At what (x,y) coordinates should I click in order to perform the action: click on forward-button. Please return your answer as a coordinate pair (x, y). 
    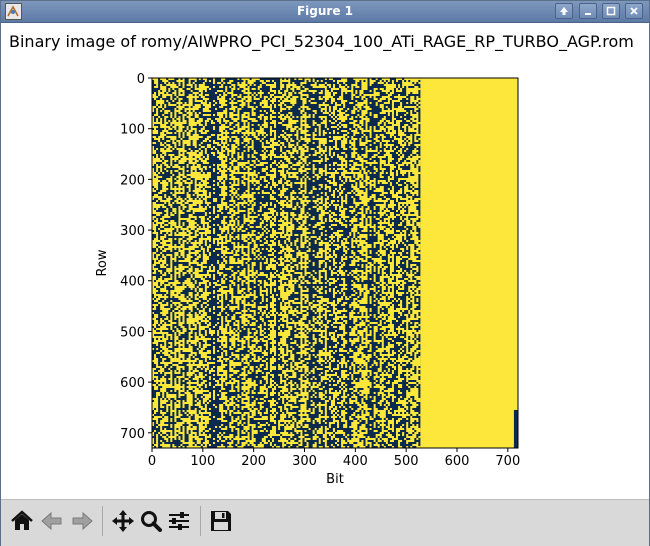
    Looking at the image, I should click on (82, 521).